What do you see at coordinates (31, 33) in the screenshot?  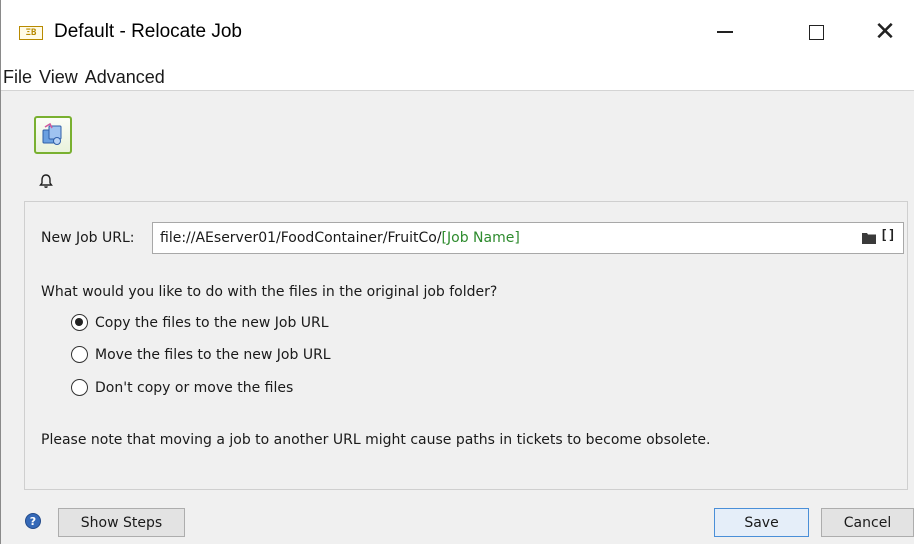 I see `app-icon: ΞΒ` at bounding box center [31, 33].